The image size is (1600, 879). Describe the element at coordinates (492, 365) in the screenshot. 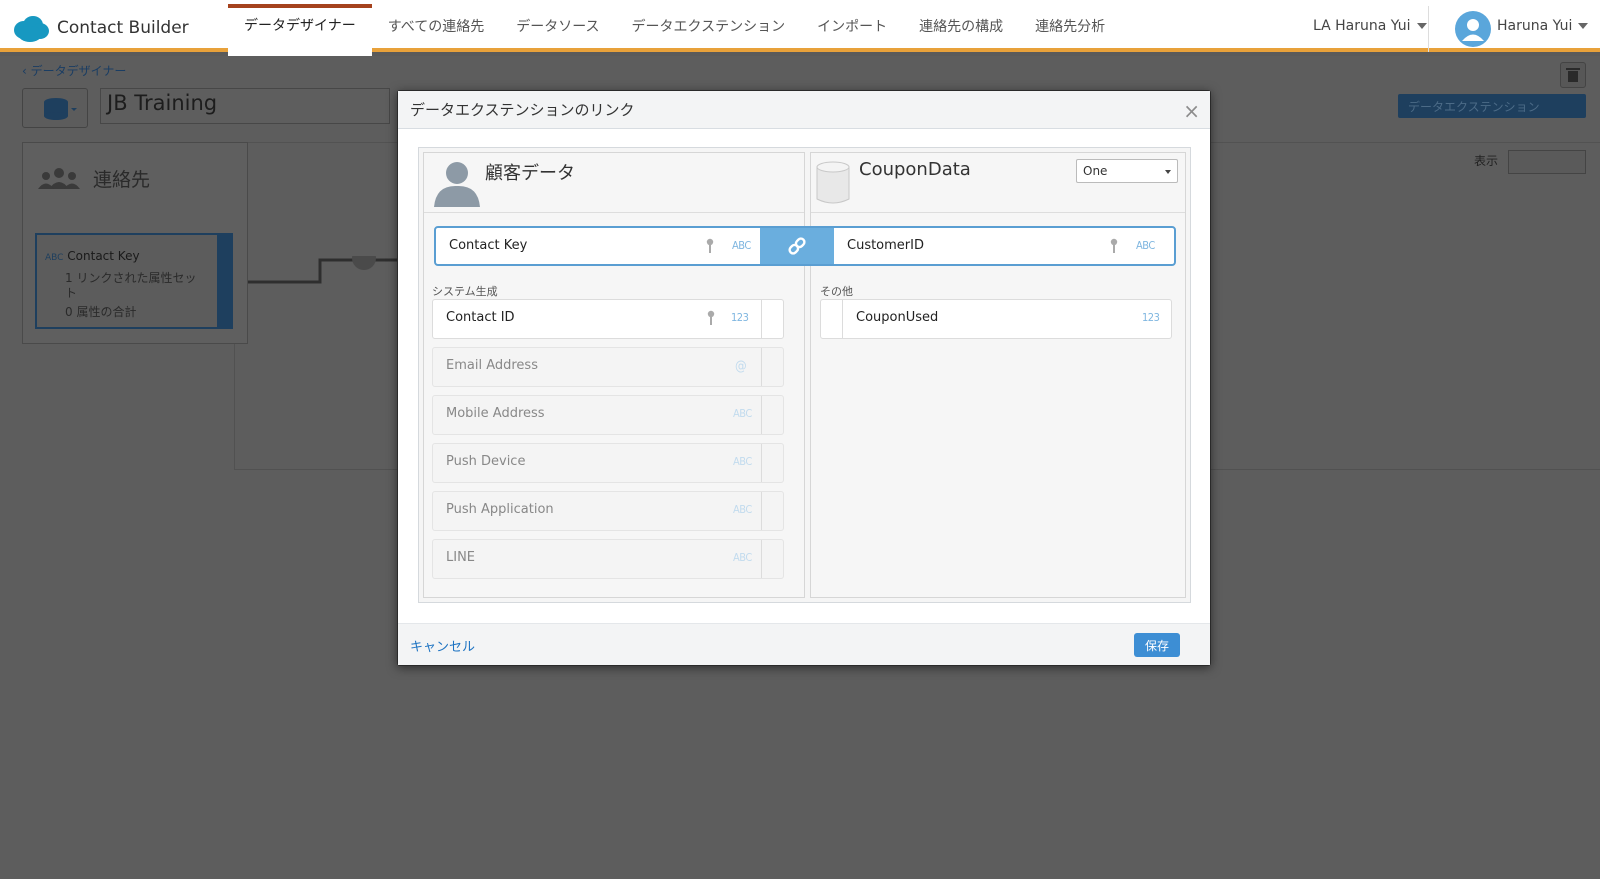

I see `field-label: Email Address` at that location.